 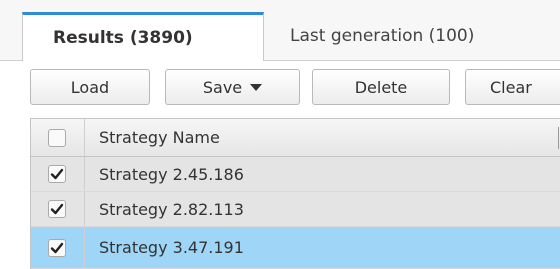 What do you see at coordinates (295, 209) in the screenshot?
I see `table-row: Strategy 2.82.113` at bounding box center [295, 209].